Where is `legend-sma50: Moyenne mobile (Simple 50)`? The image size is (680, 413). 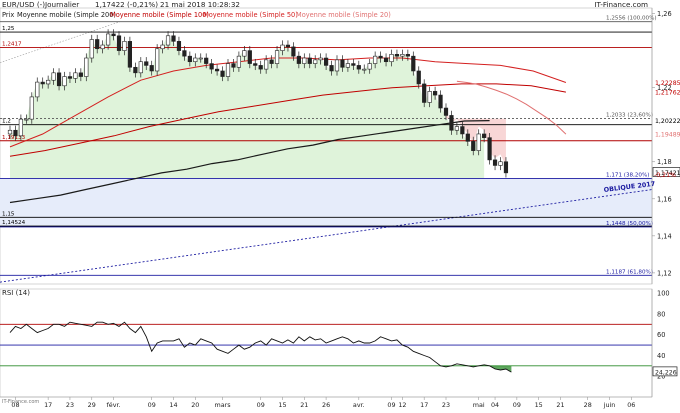 legend-sma50: Moyenne mobile (Simple 50) is located at coordinates (250, 15).